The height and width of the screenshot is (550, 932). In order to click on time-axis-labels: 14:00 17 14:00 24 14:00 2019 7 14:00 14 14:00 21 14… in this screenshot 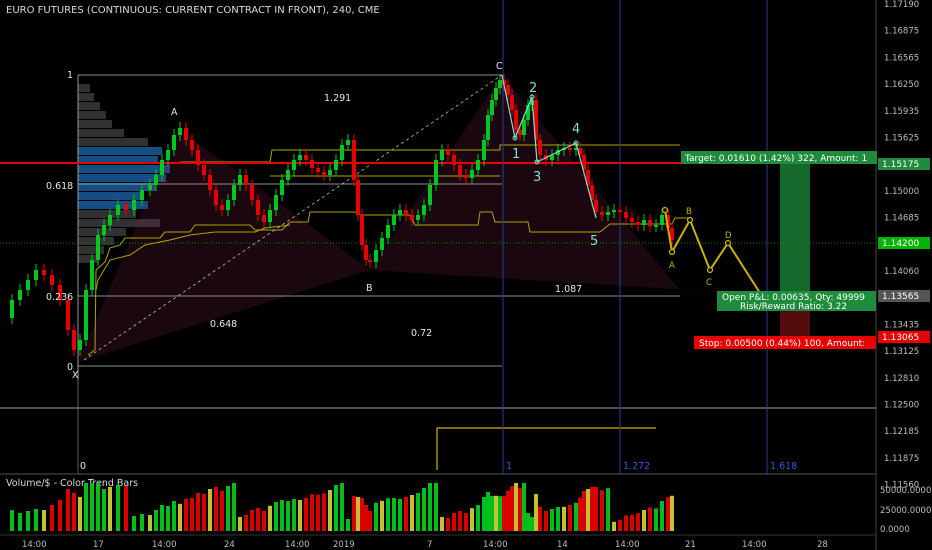, I will do `click(425, 545)`.